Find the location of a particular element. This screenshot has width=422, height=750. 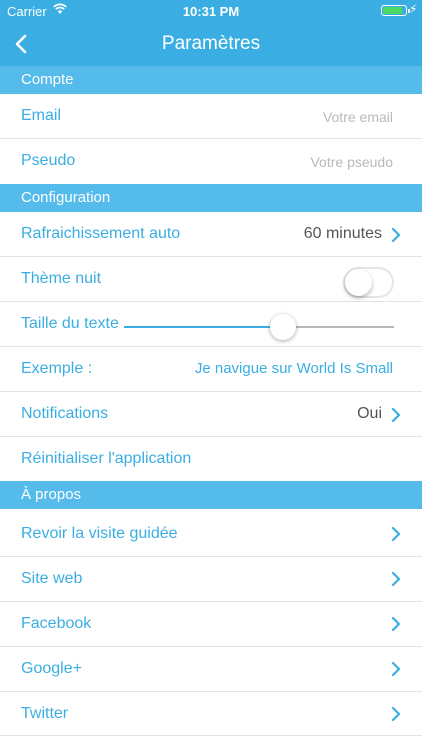

slider-track-filled is located at coordinates (204, 327).